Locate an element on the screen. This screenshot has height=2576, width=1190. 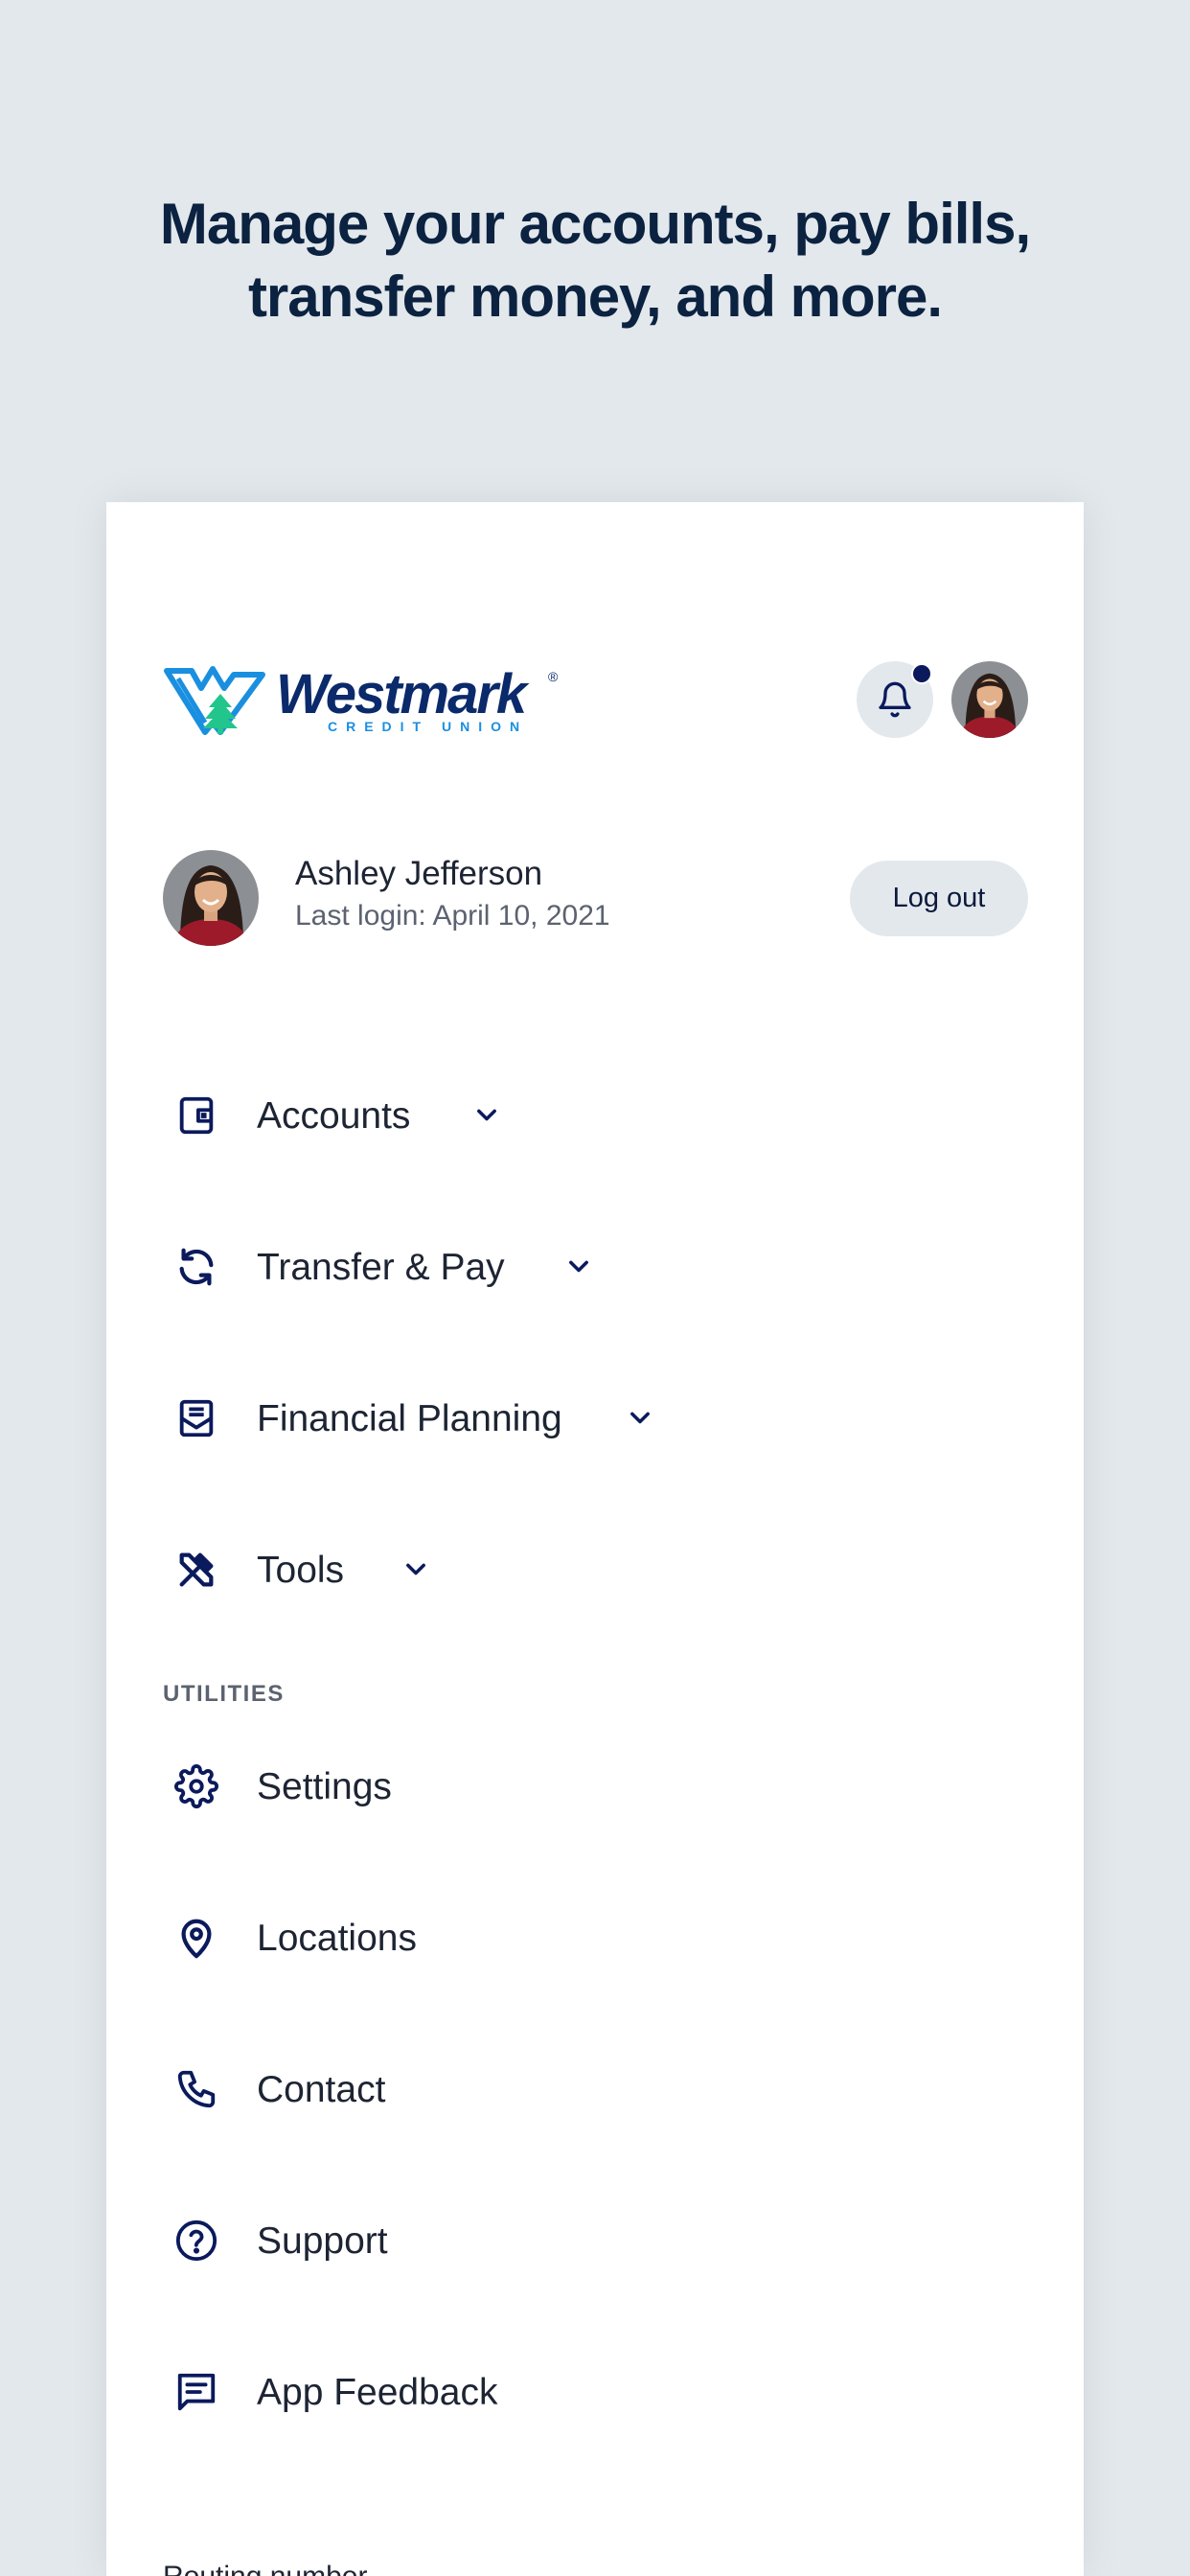
utilities-section-label: UTILITIES is located at coordinates (224, 1694).